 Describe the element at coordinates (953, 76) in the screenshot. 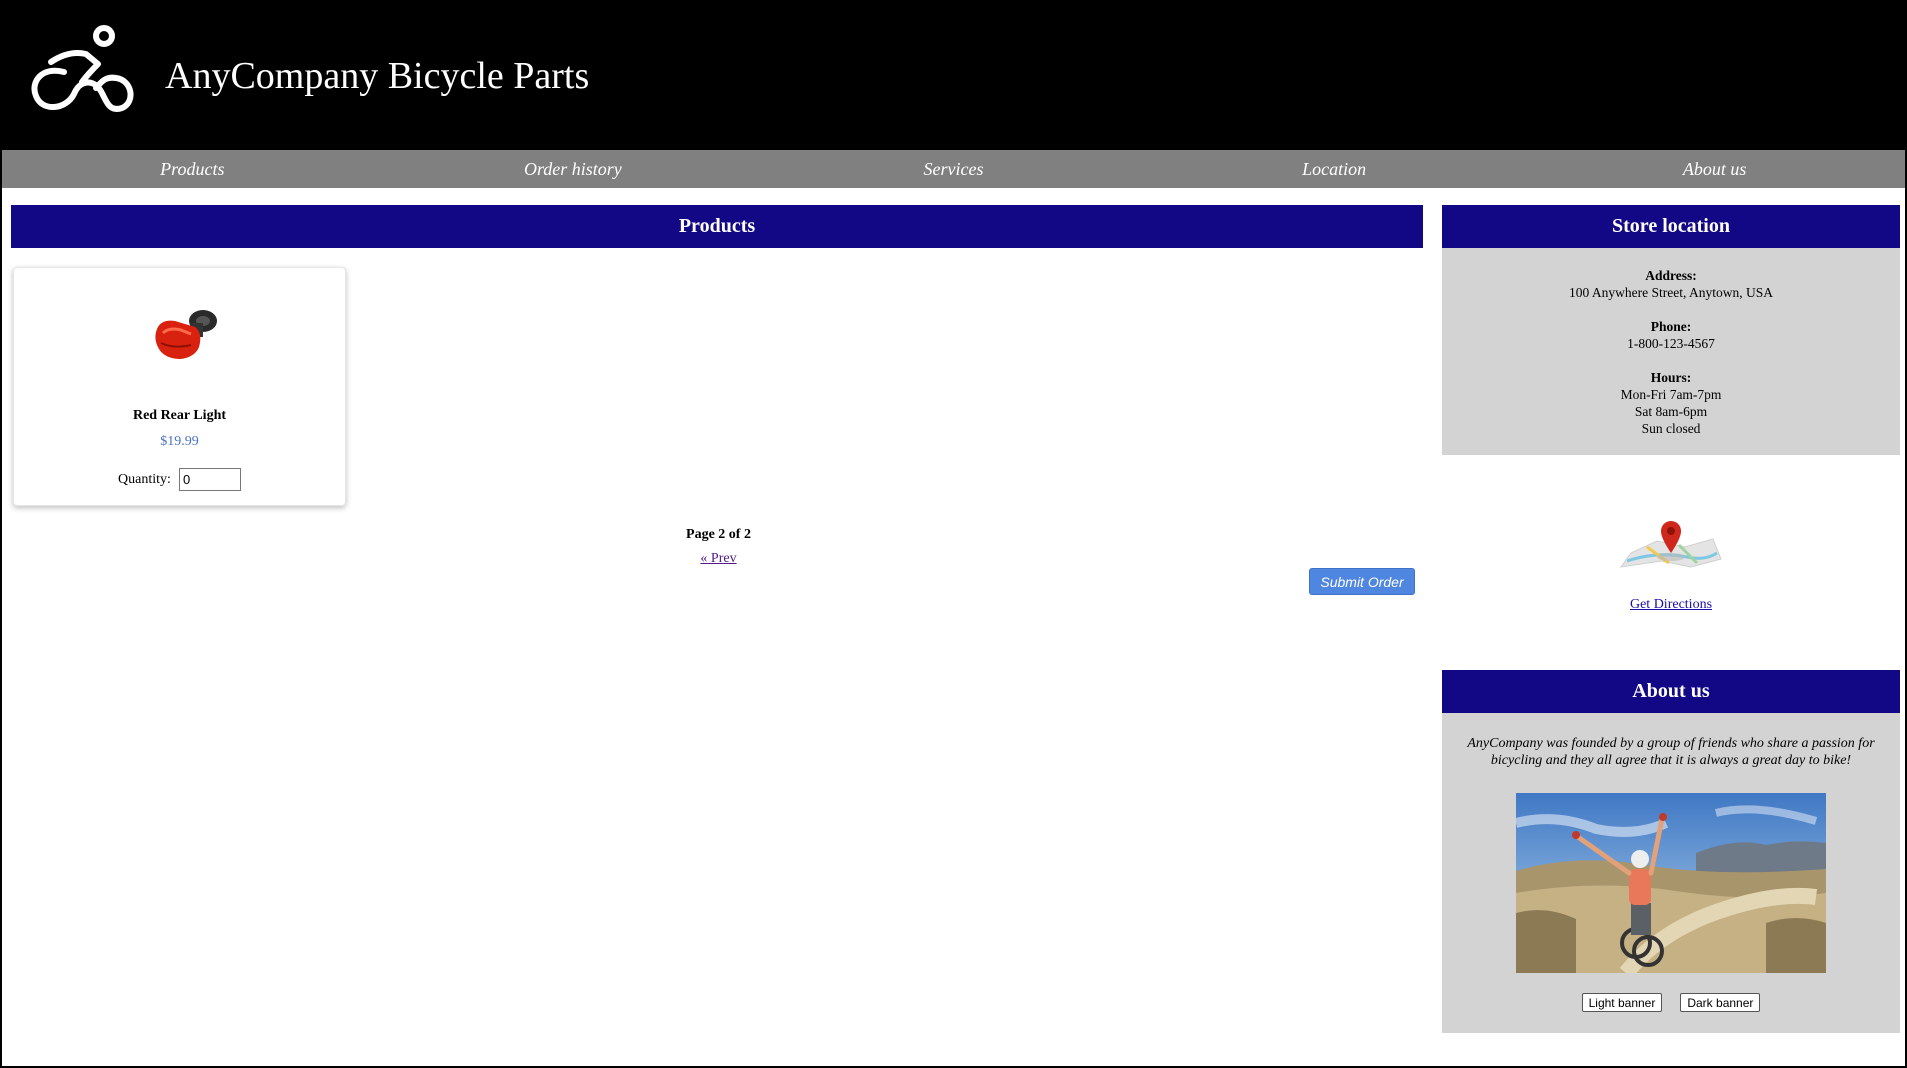

I see `site-header: AnyCompany Bicycle Parts` at that location.